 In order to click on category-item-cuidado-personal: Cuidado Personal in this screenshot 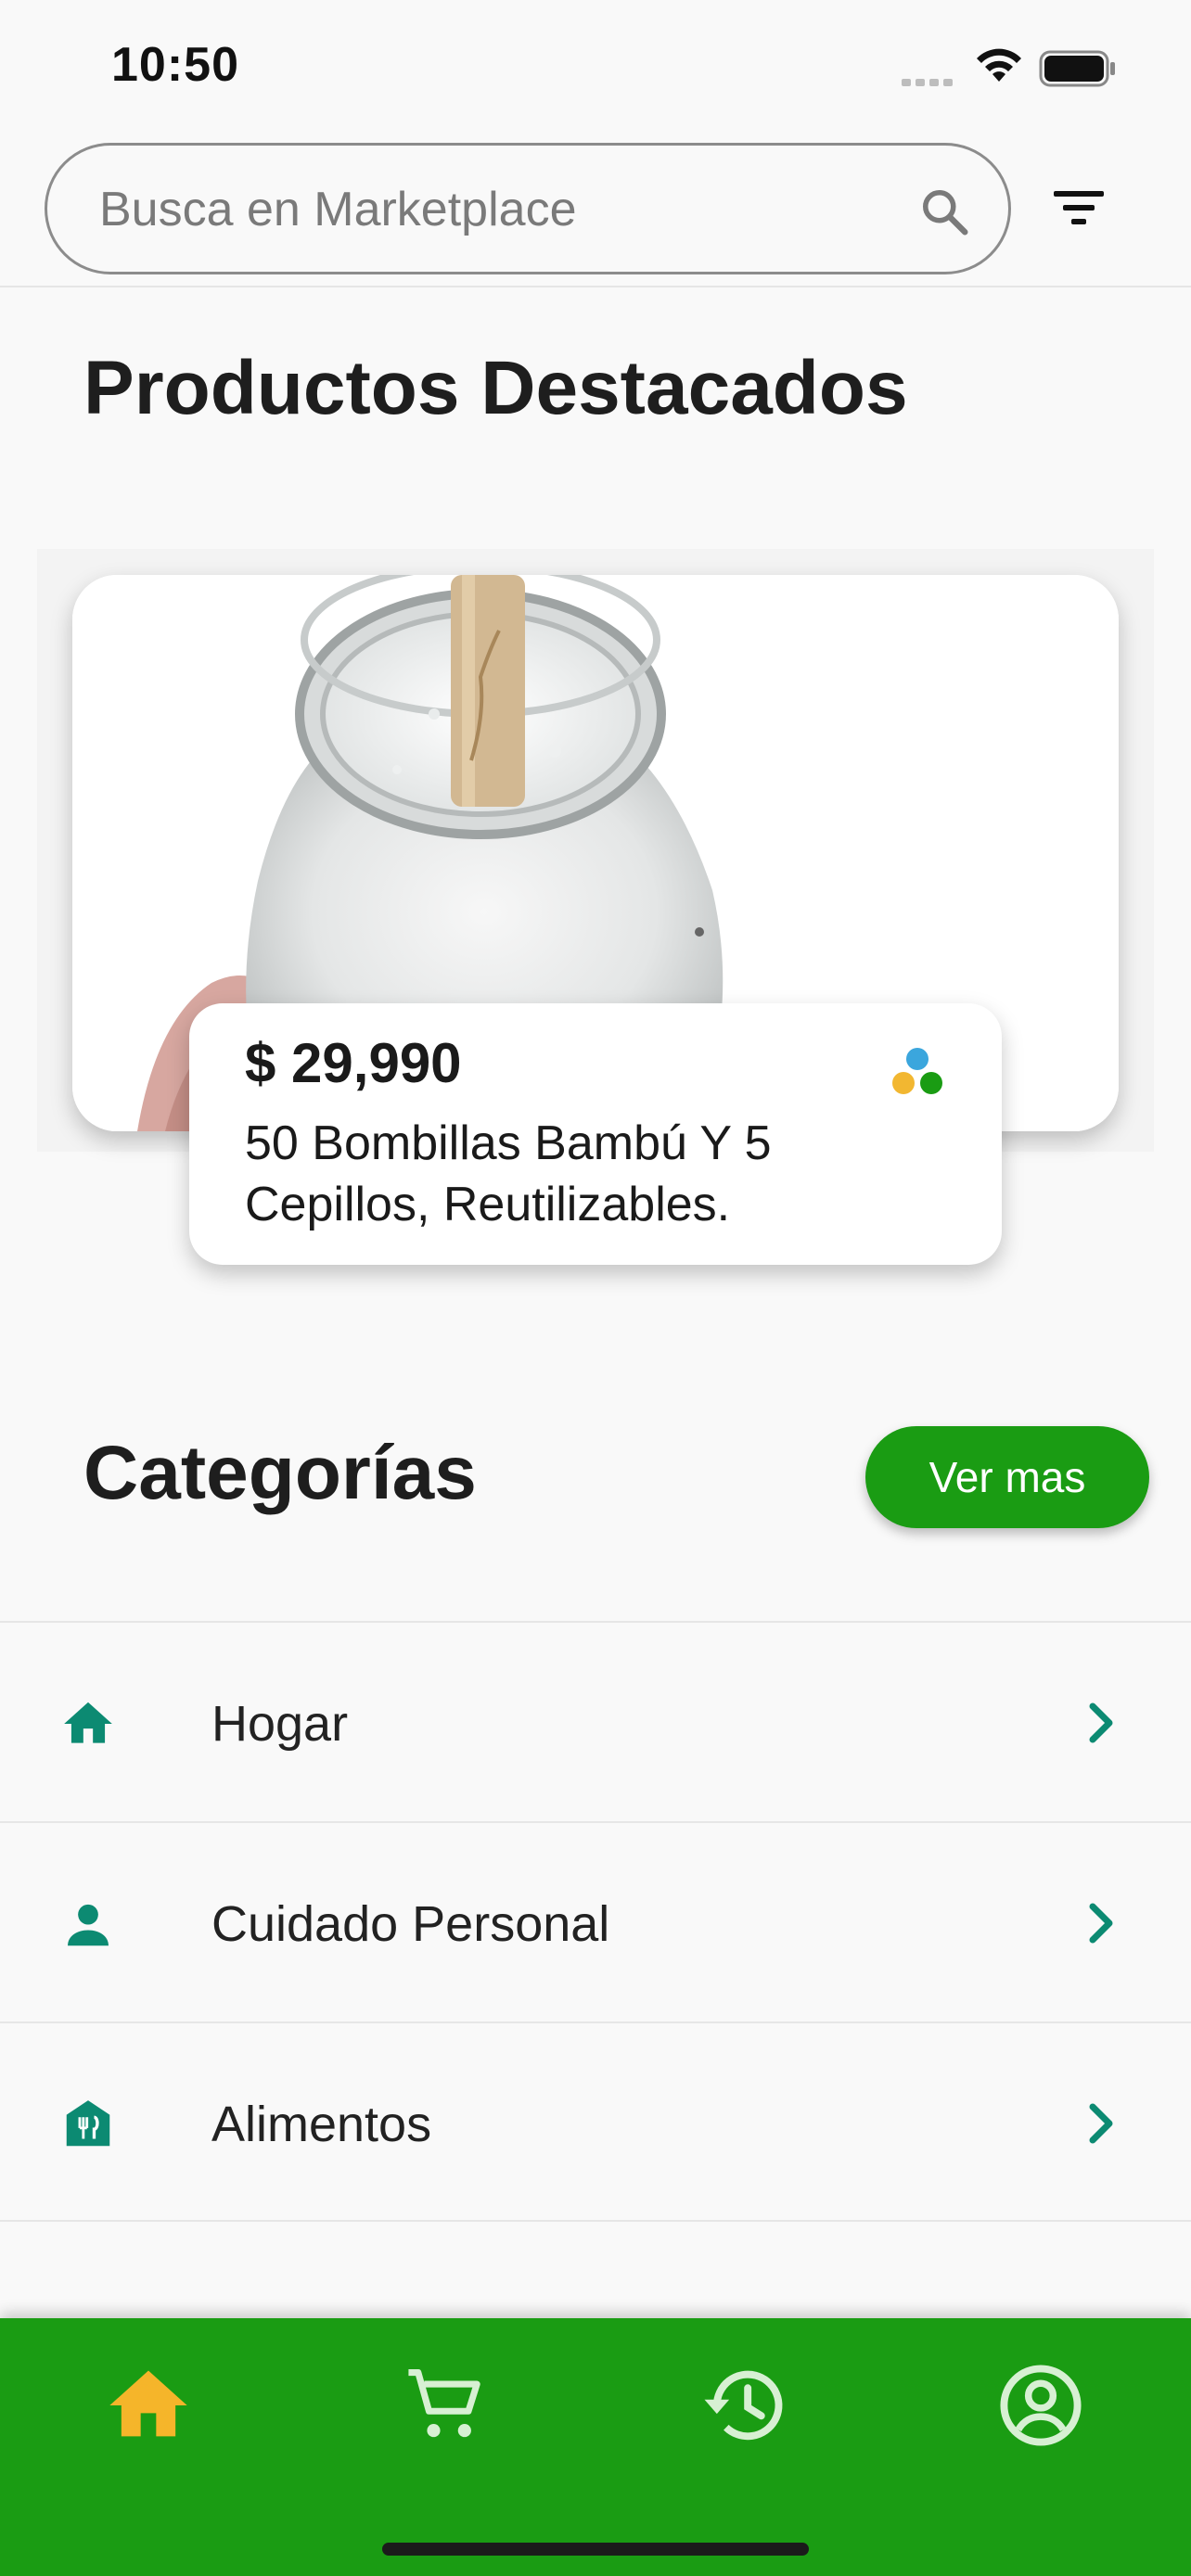, I will do `click(595, 1921)`.